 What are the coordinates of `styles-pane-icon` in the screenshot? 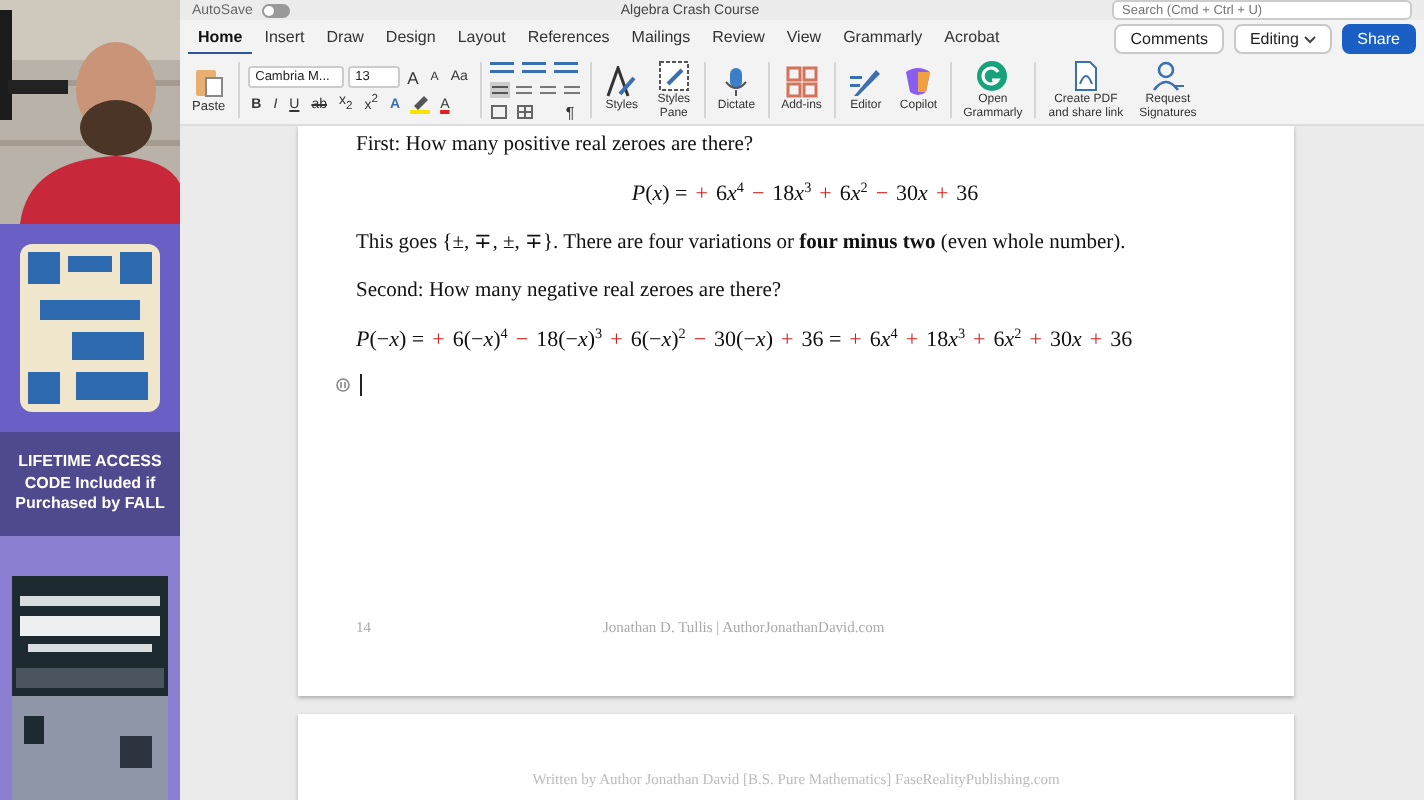 It's located at (673, 75).